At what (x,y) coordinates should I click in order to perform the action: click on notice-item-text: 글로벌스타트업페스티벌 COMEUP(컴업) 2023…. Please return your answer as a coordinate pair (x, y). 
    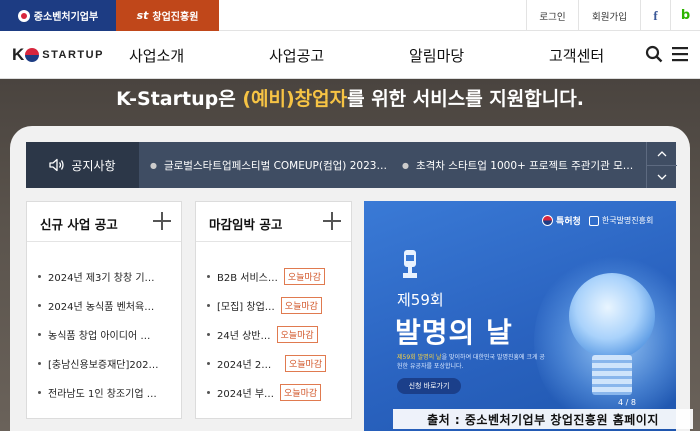
    Looking at the image, I should click on (275, 165).